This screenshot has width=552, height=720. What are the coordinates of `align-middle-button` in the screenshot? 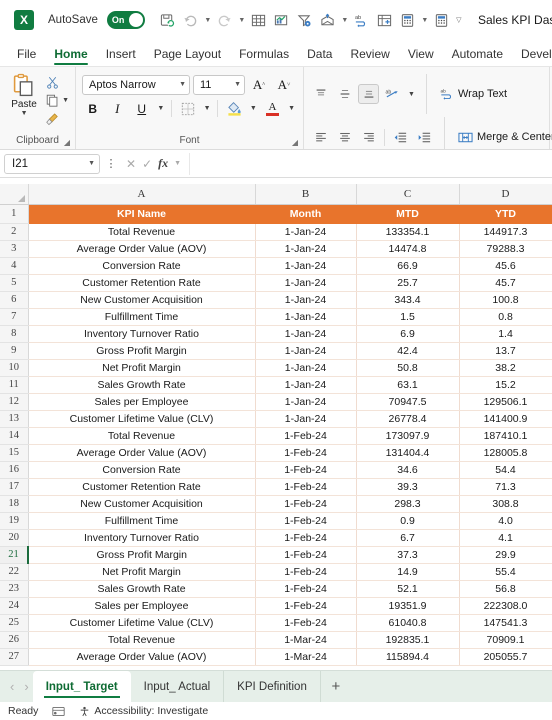 It's located at (344, 94).